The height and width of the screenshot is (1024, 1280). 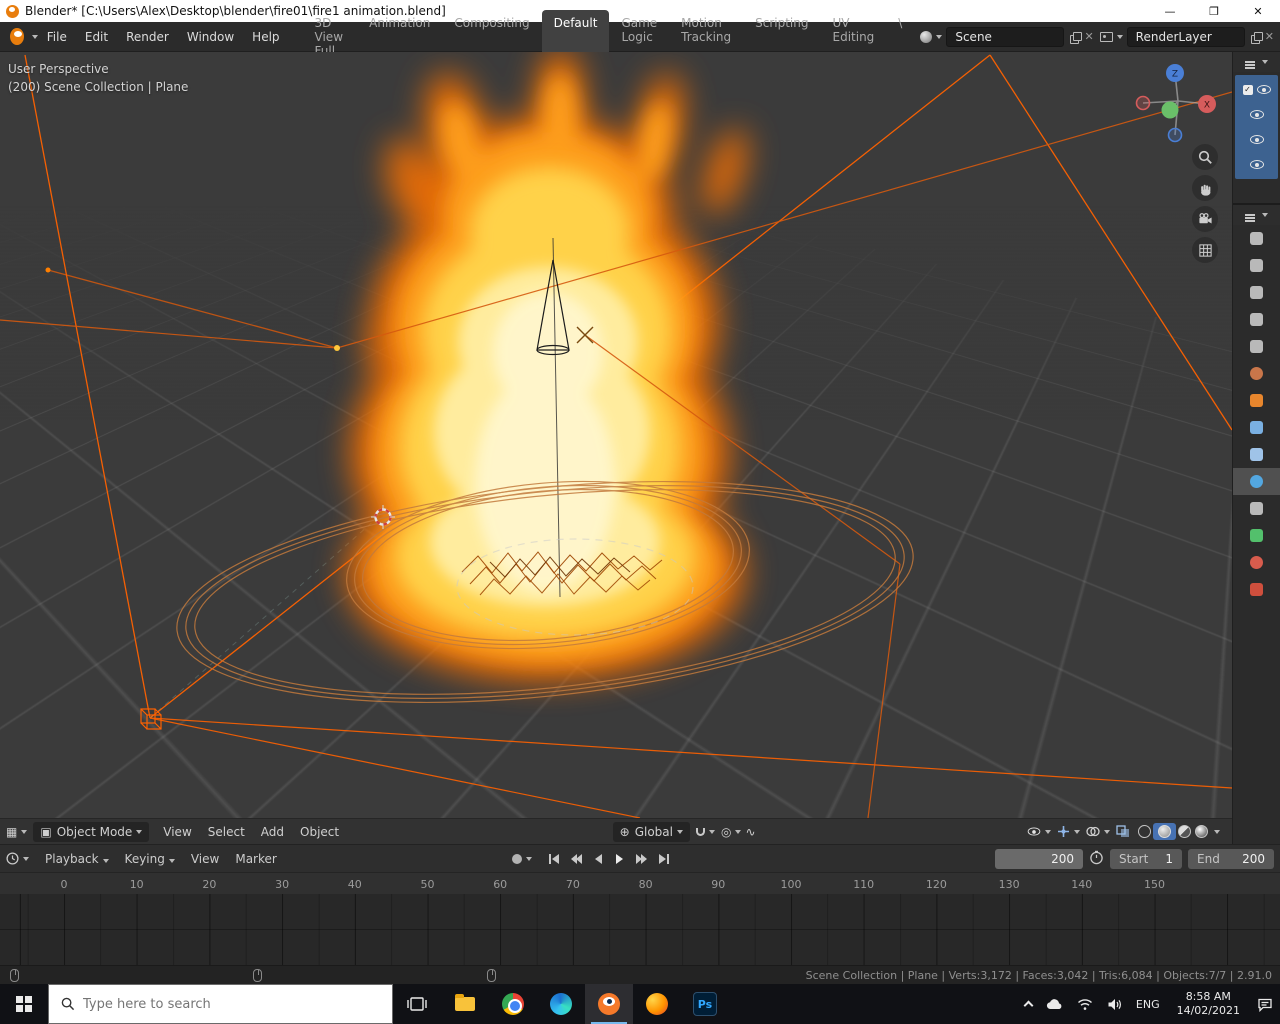 What do you see at coordinates (1205, 188) in the screenshot?
I see `move-view-icon` at bounding box center [1205, 188].